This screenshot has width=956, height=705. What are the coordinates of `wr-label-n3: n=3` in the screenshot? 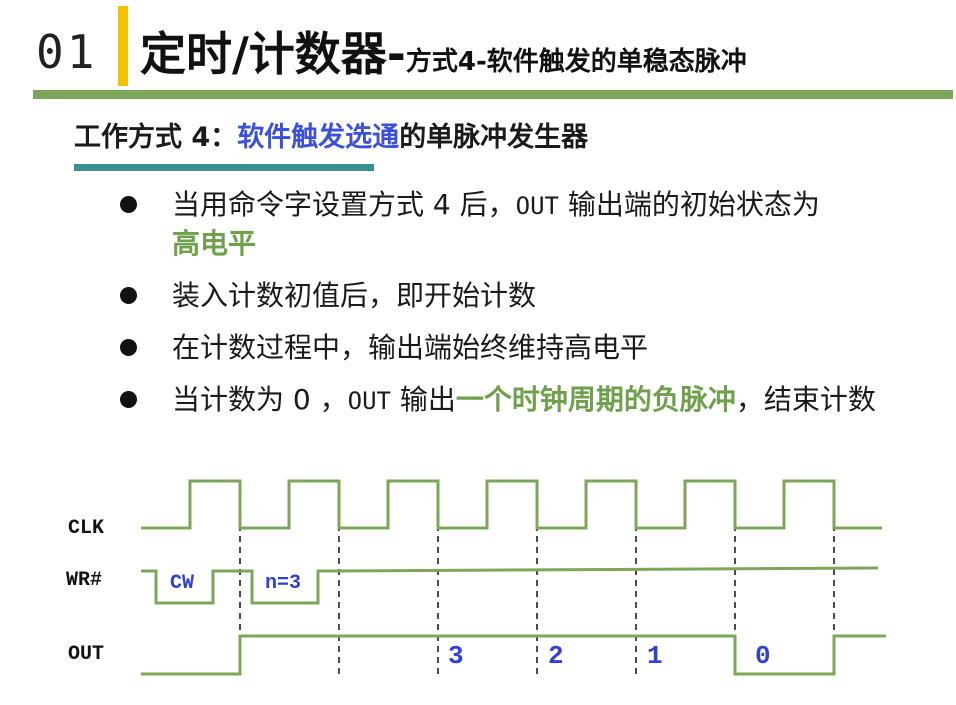 It's located at (283, 583).